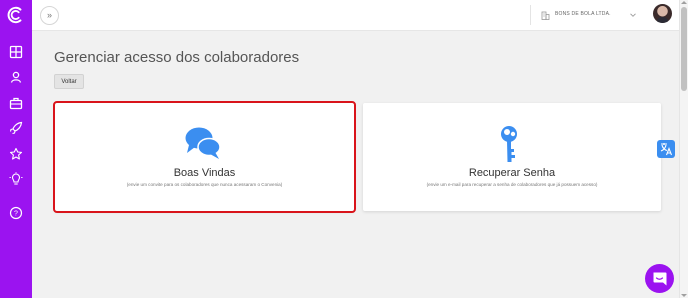  I want to click on convenia-logo-icon, so click(16, 15).